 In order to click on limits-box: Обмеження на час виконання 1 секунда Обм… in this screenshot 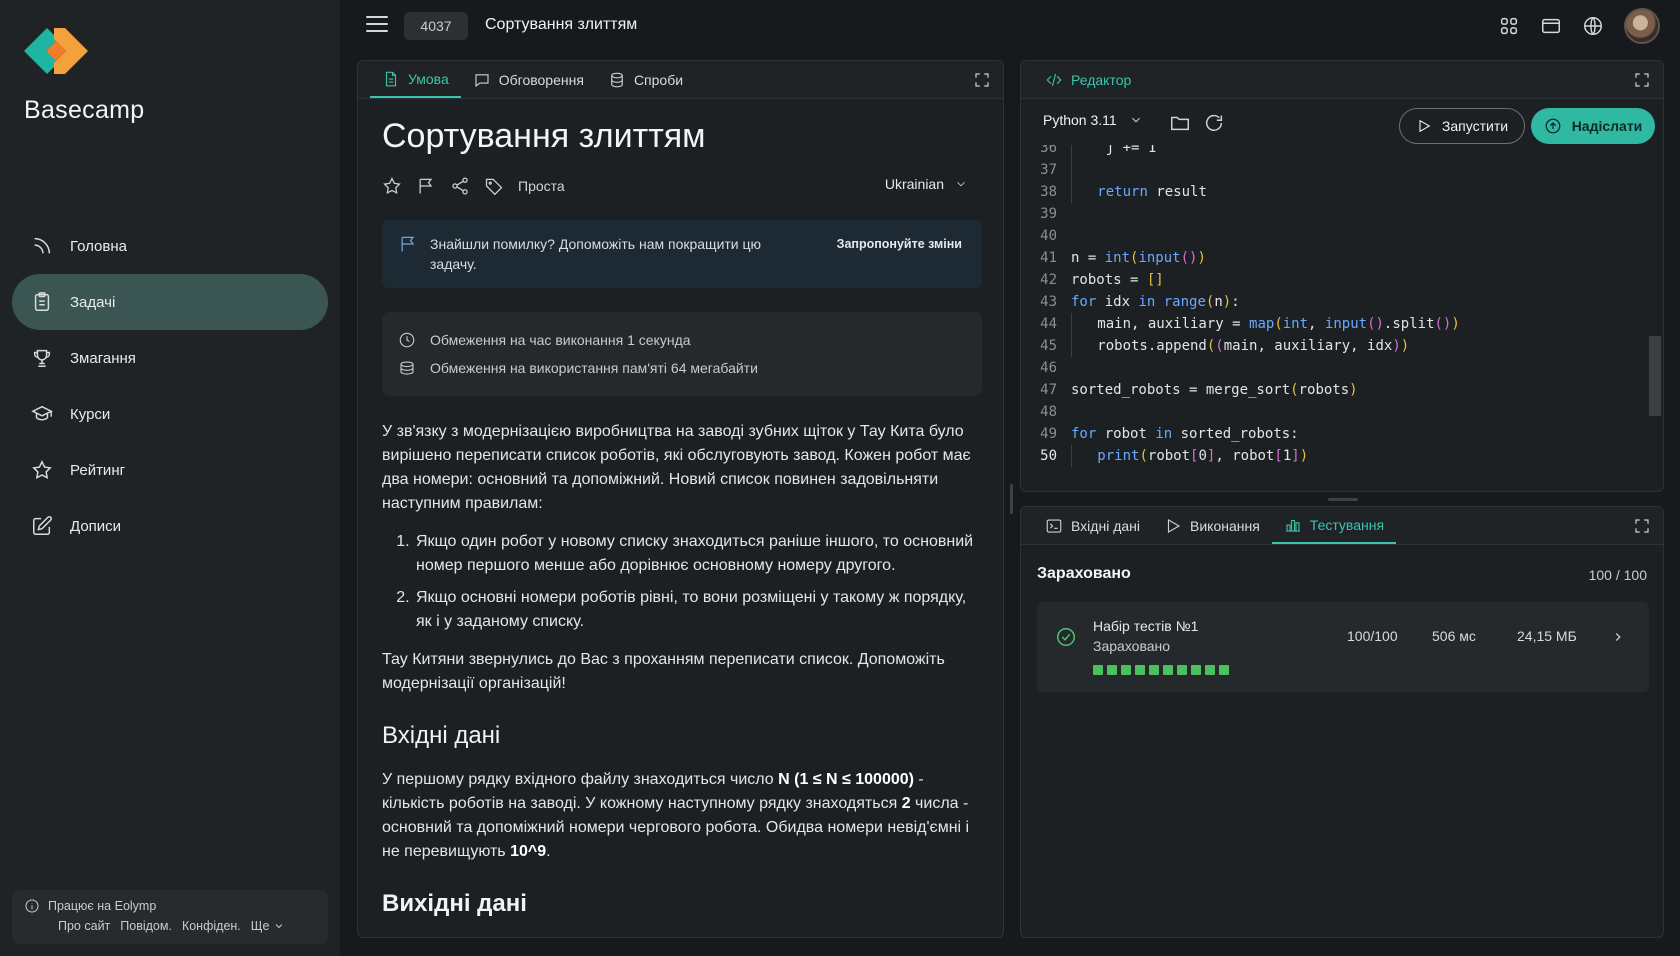, I will do `click(682, 354)`.